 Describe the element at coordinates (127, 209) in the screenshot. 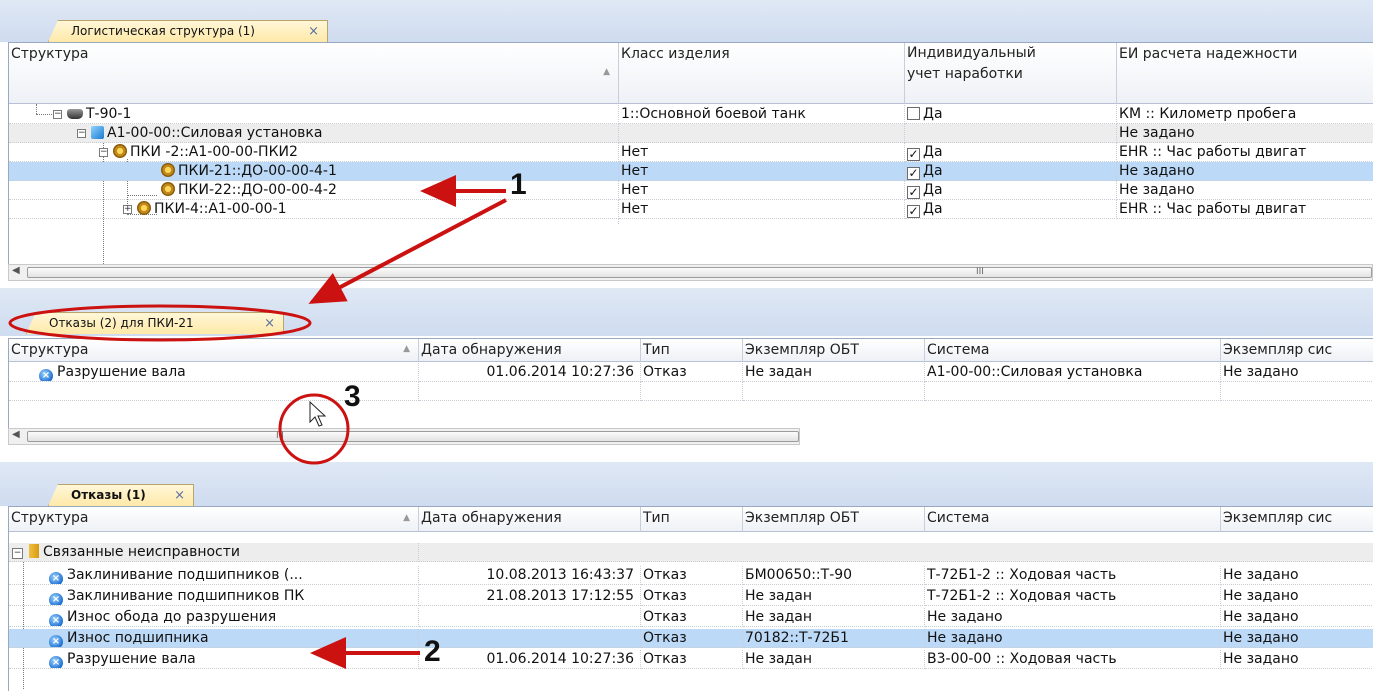

I see `expand-icon: +` at that location.